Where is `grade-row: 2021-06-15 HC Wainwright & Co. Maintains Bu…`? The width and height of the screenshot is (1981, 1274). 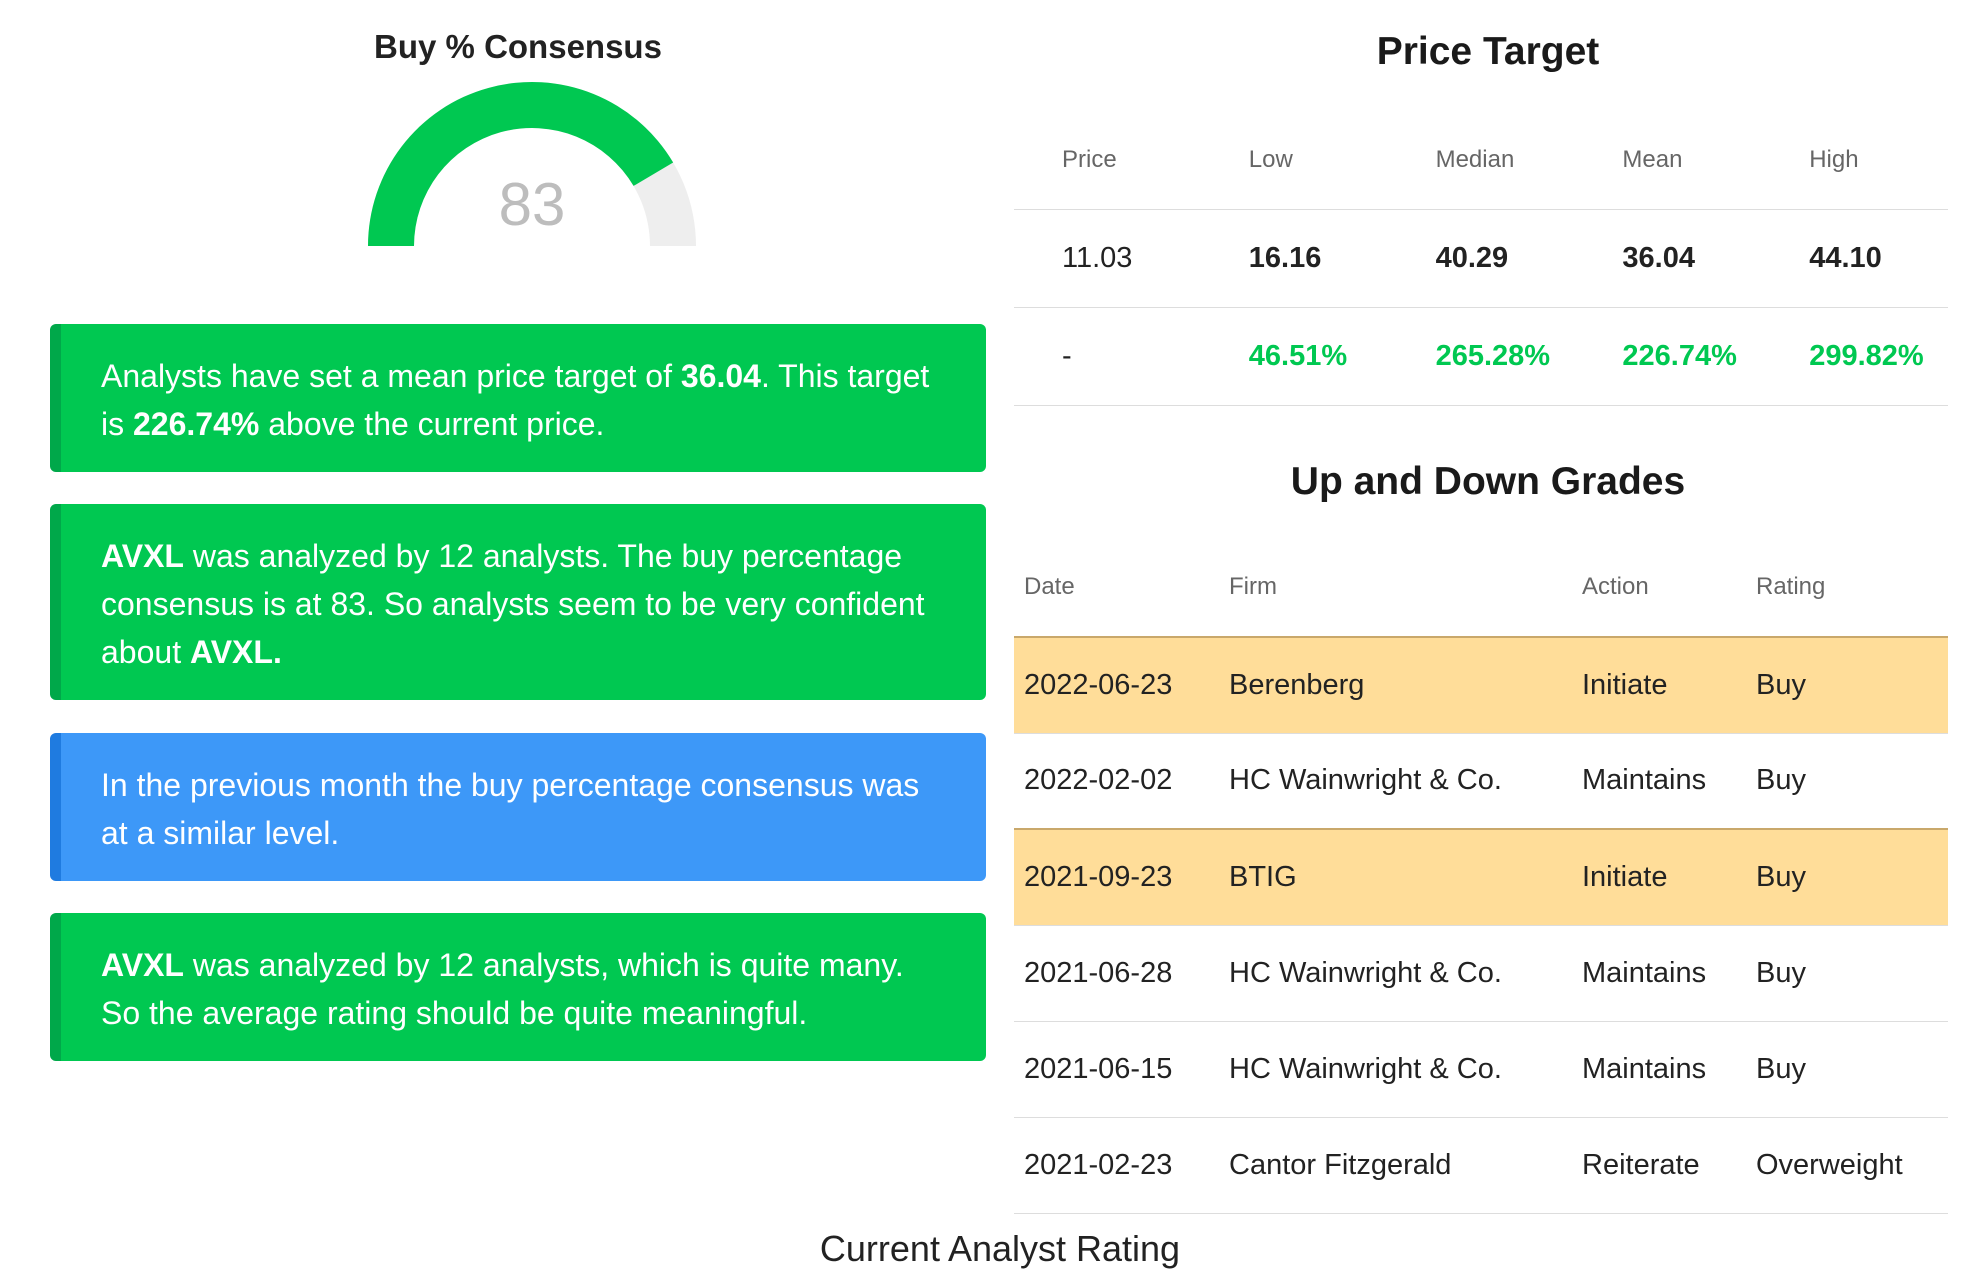 grade-row: 2021-06-15 HC Wainwright & Co. Maintains Bu… is located at coordinates (1481, 1069).